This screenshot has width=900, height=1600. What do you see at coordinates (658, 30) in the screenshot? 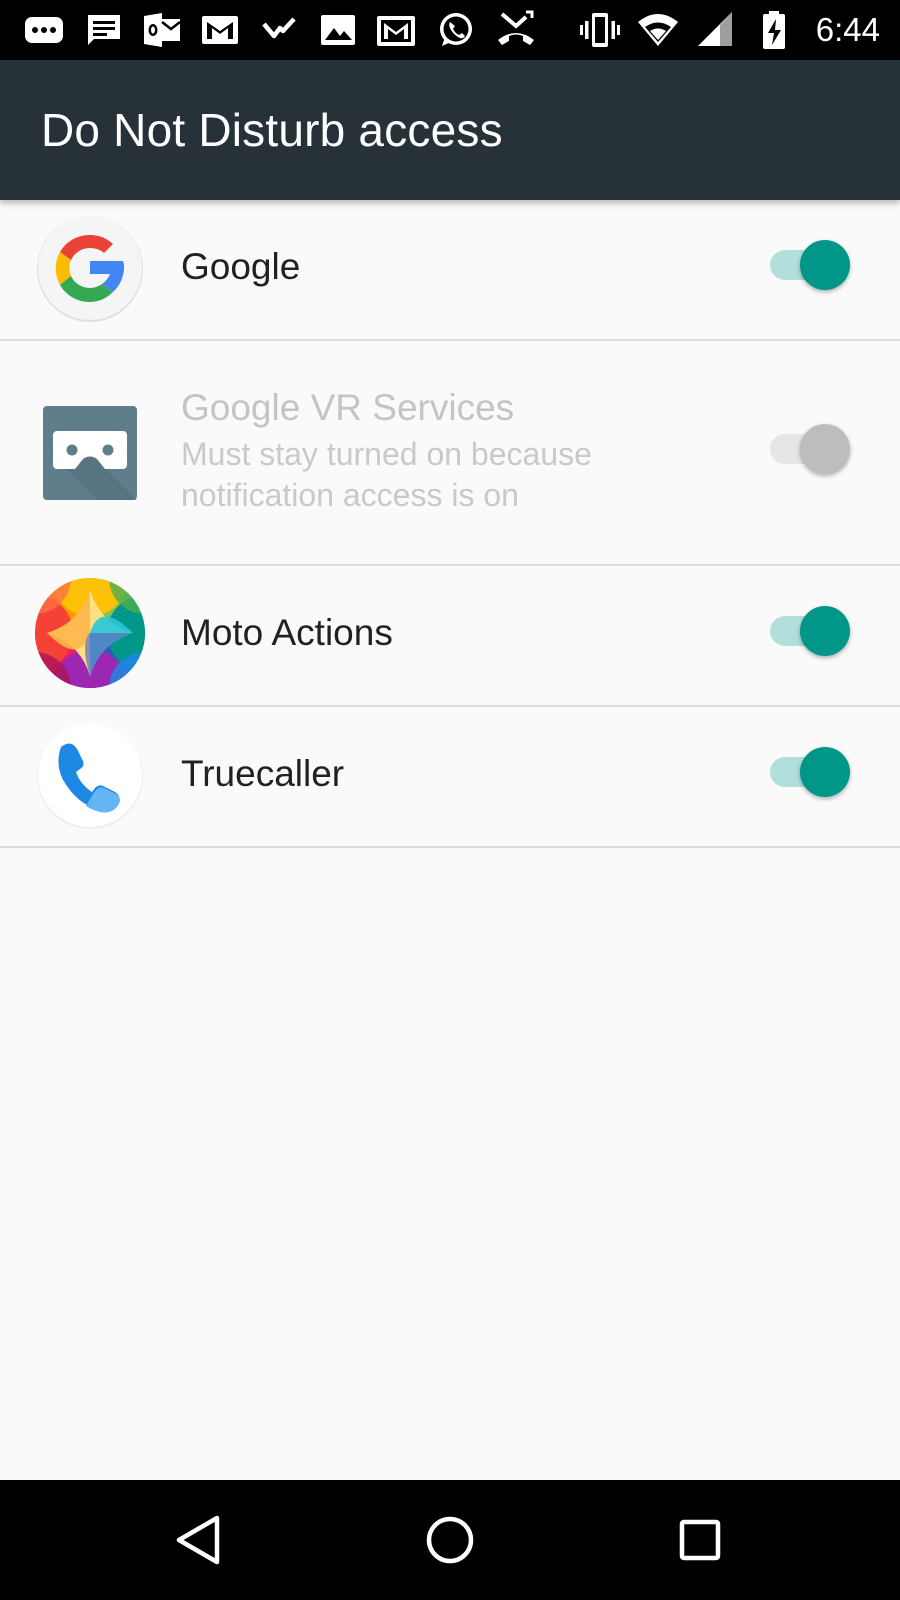
I see `wifi-icon` at bounding box center [658, 30].